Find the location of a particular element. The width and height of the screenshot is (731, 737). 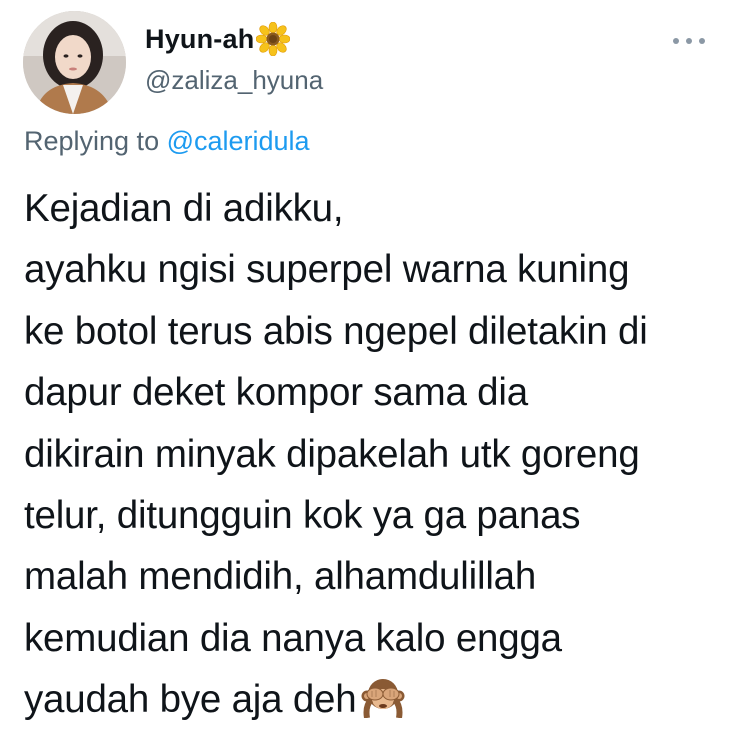

more-options-icon is located at coordinates (689, 41).